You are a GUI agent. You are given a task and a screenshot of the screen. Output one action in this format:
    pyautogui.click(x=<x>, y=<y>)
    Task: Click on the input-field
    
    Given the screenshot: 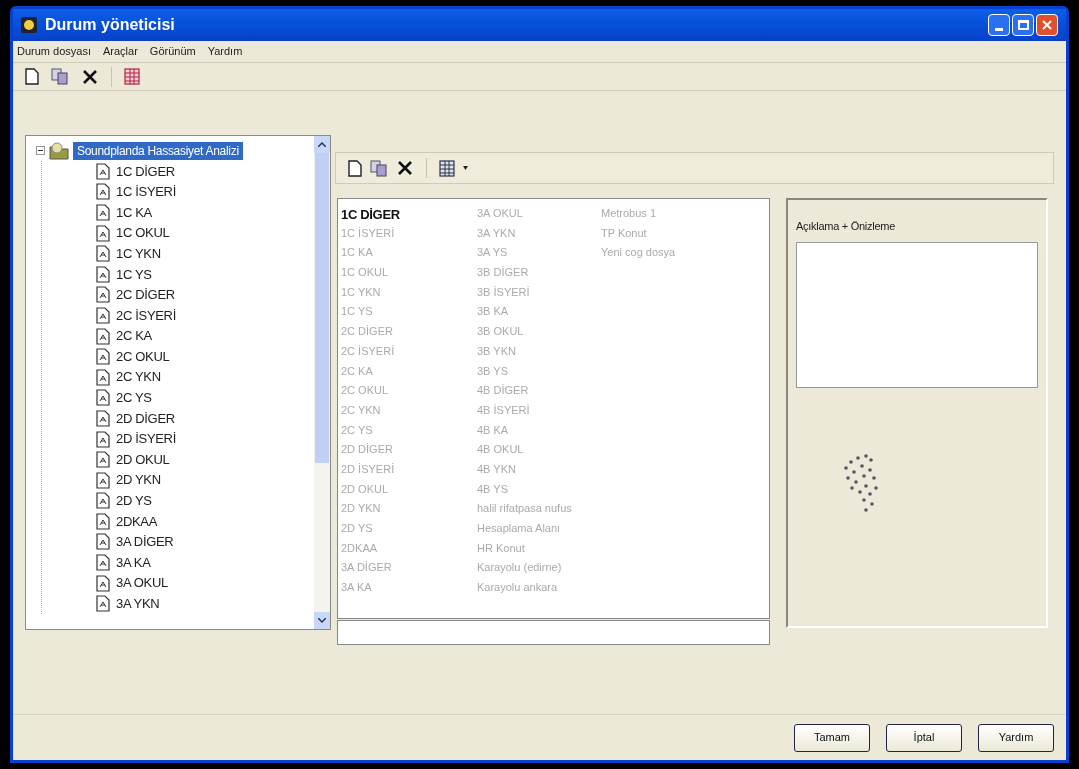 What is the action you would take?
    pyautogui.click(x=553, y=632)
    